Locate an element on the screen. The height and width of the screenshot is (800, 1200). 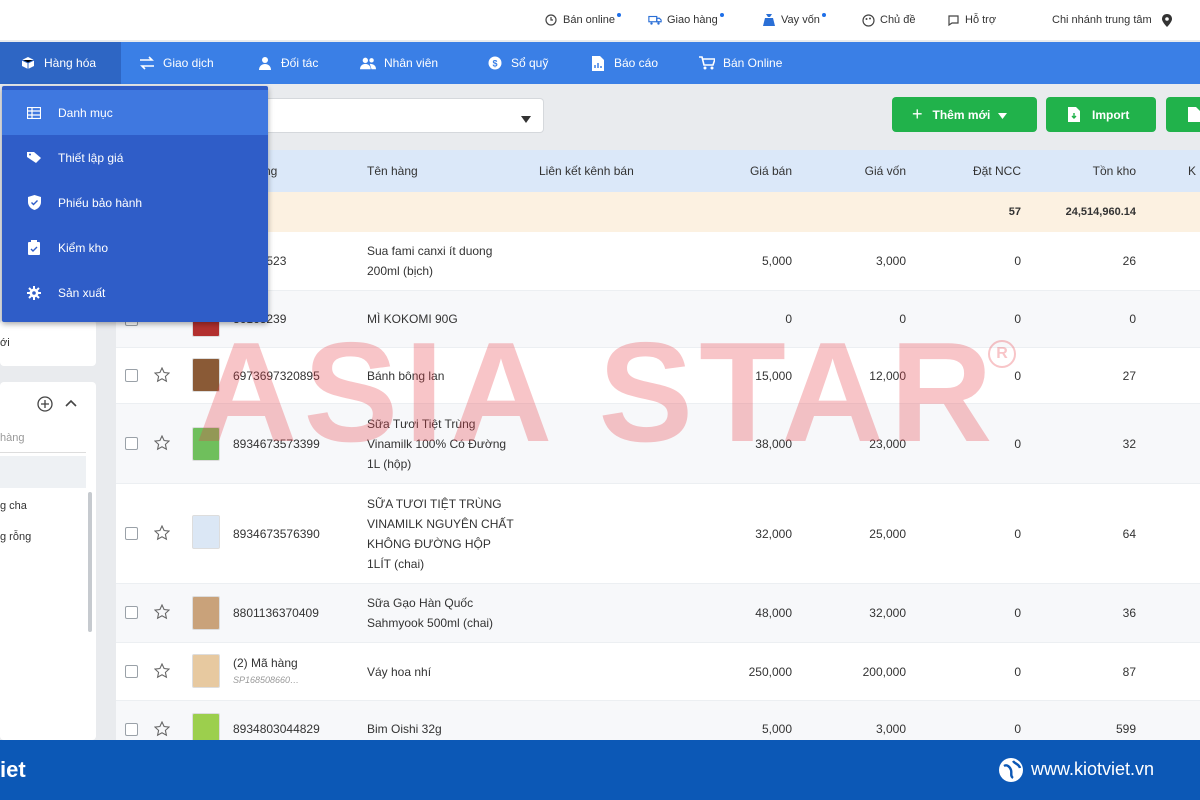
product-cost: 32,000 is located at coordinates (887, 613).